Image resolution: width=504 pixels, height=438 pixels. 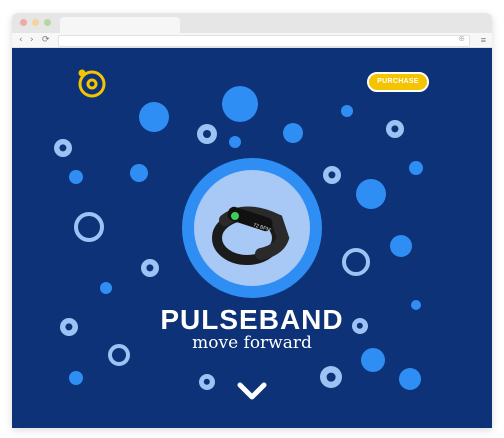 What do you see at coordinates (32, 40) in the screenshot?
I see `forward-button: ›` at bounding box center [32, 40].